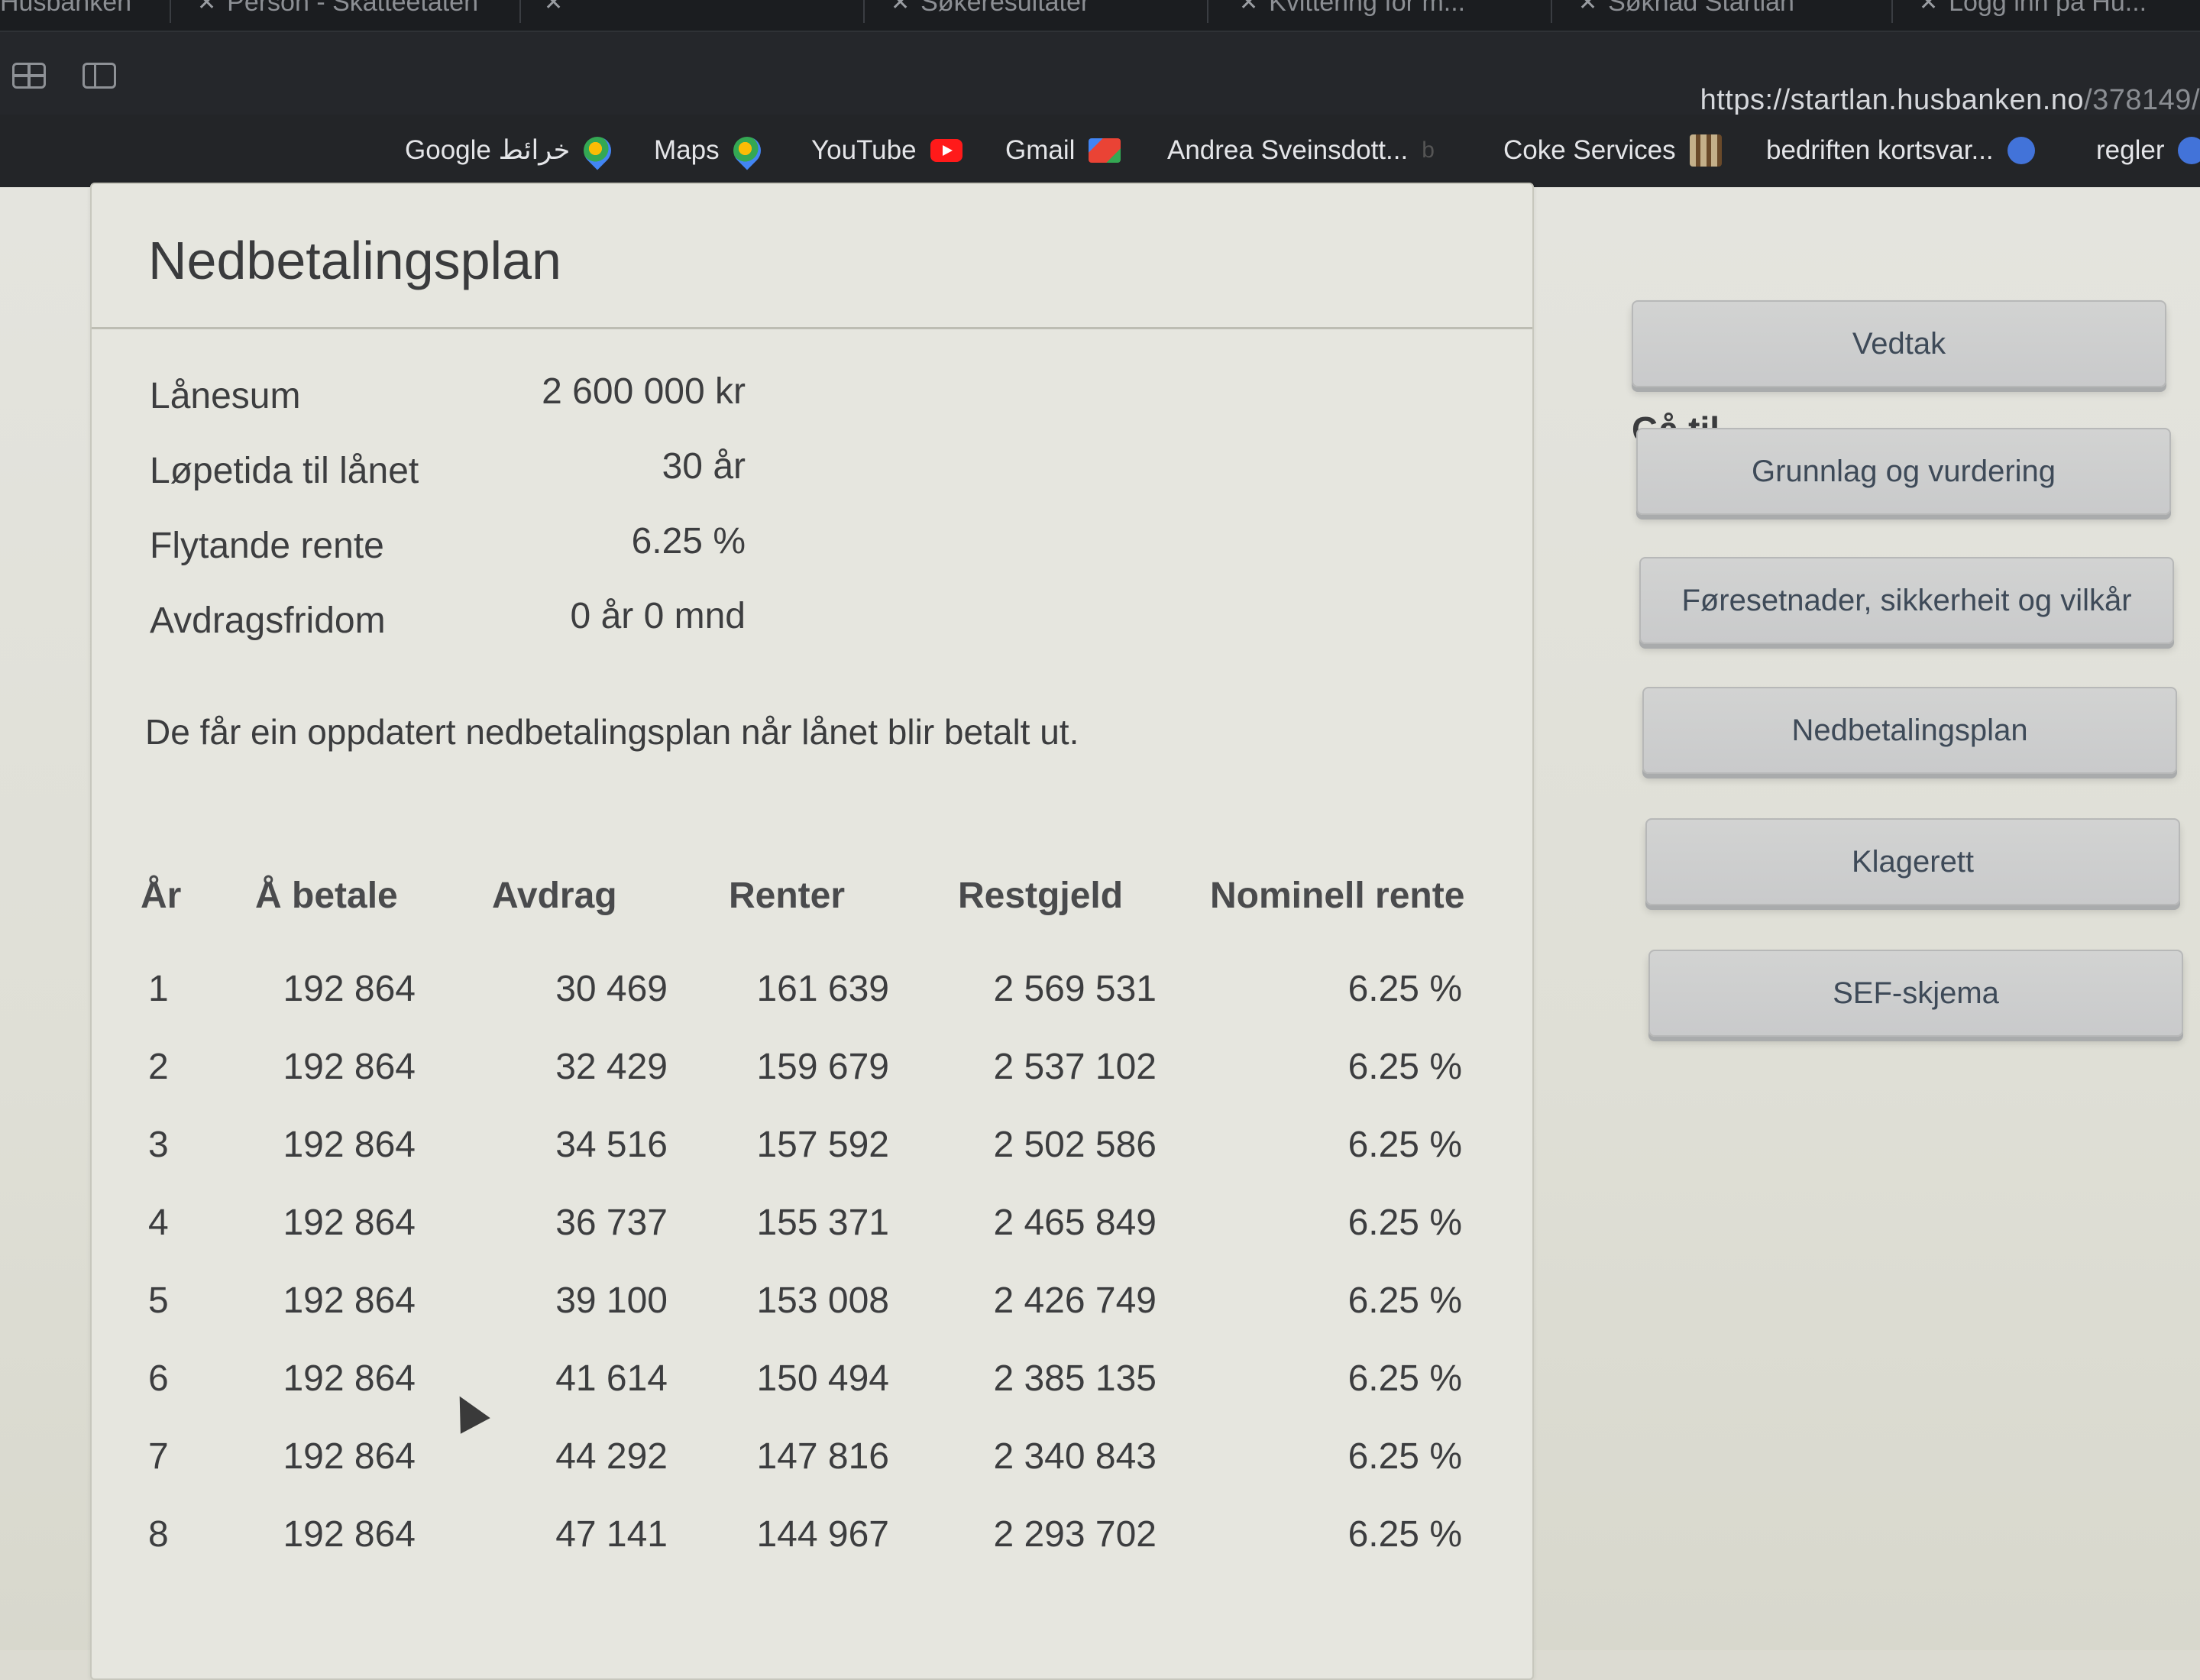  I want to click on cell-year: 1, so click(158, 988).